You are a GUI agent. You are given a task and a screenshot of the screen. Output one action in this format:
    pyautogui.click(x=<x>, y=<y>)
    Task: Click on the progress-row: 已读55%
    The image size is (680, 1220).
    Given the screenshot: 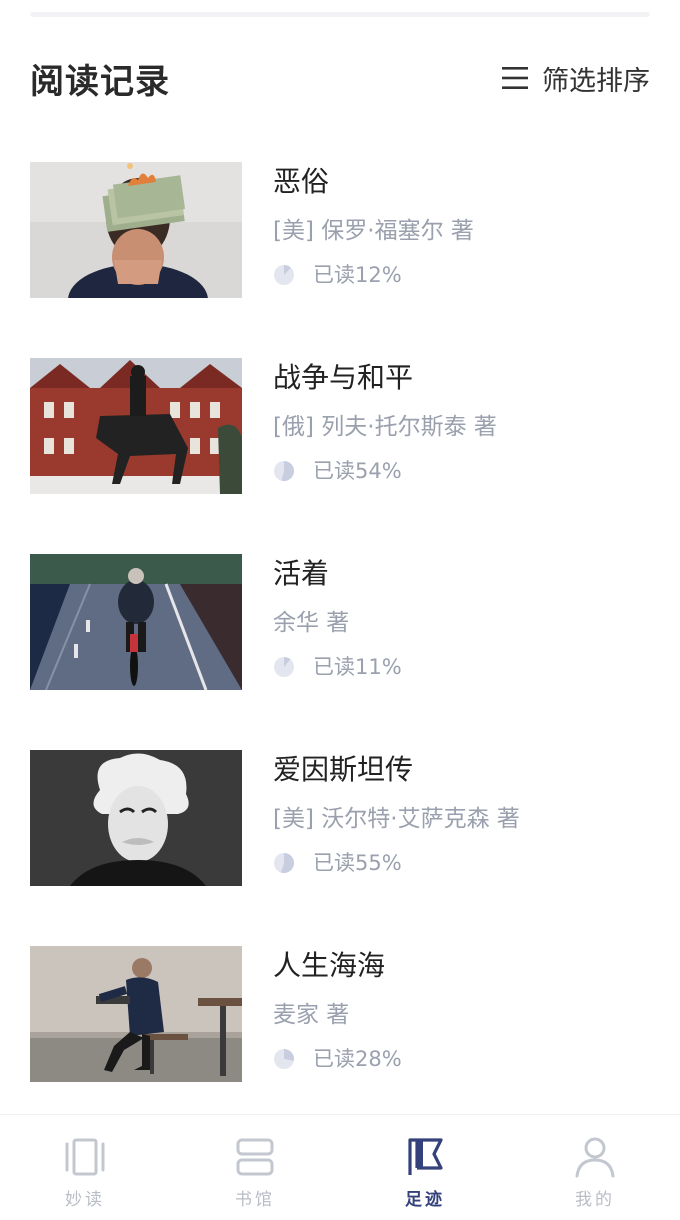 What is the action you would take?
    pyautogui.click(x=337, y=863)
    